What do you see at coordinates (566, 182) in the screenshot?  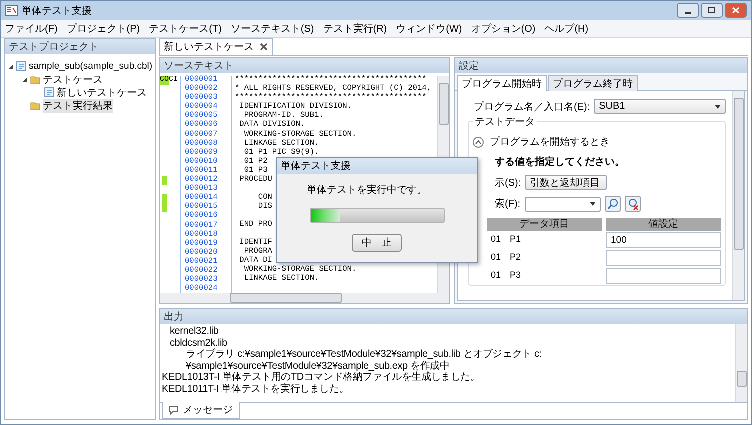 I see `display-select: 引数と返却項目` at bounding box center [566, 182].